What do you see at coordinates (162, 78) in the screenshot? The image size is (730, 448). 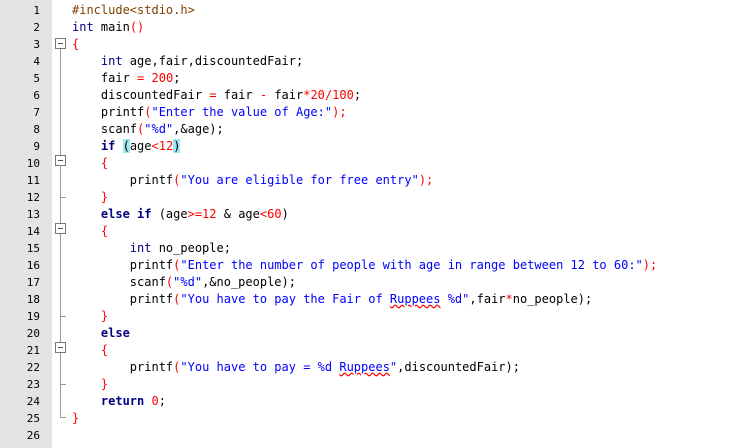 I see `code-token: 200` at bounding box center [162, 78].